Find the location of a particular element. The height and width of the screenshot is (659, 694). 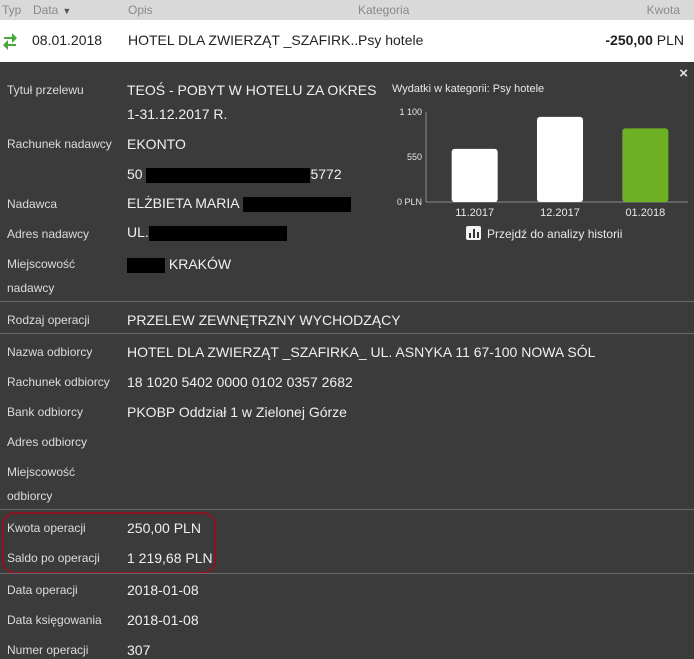

chart-title: Wydatki w kategorii: Psy hotele is located at coordinates (468, 89).